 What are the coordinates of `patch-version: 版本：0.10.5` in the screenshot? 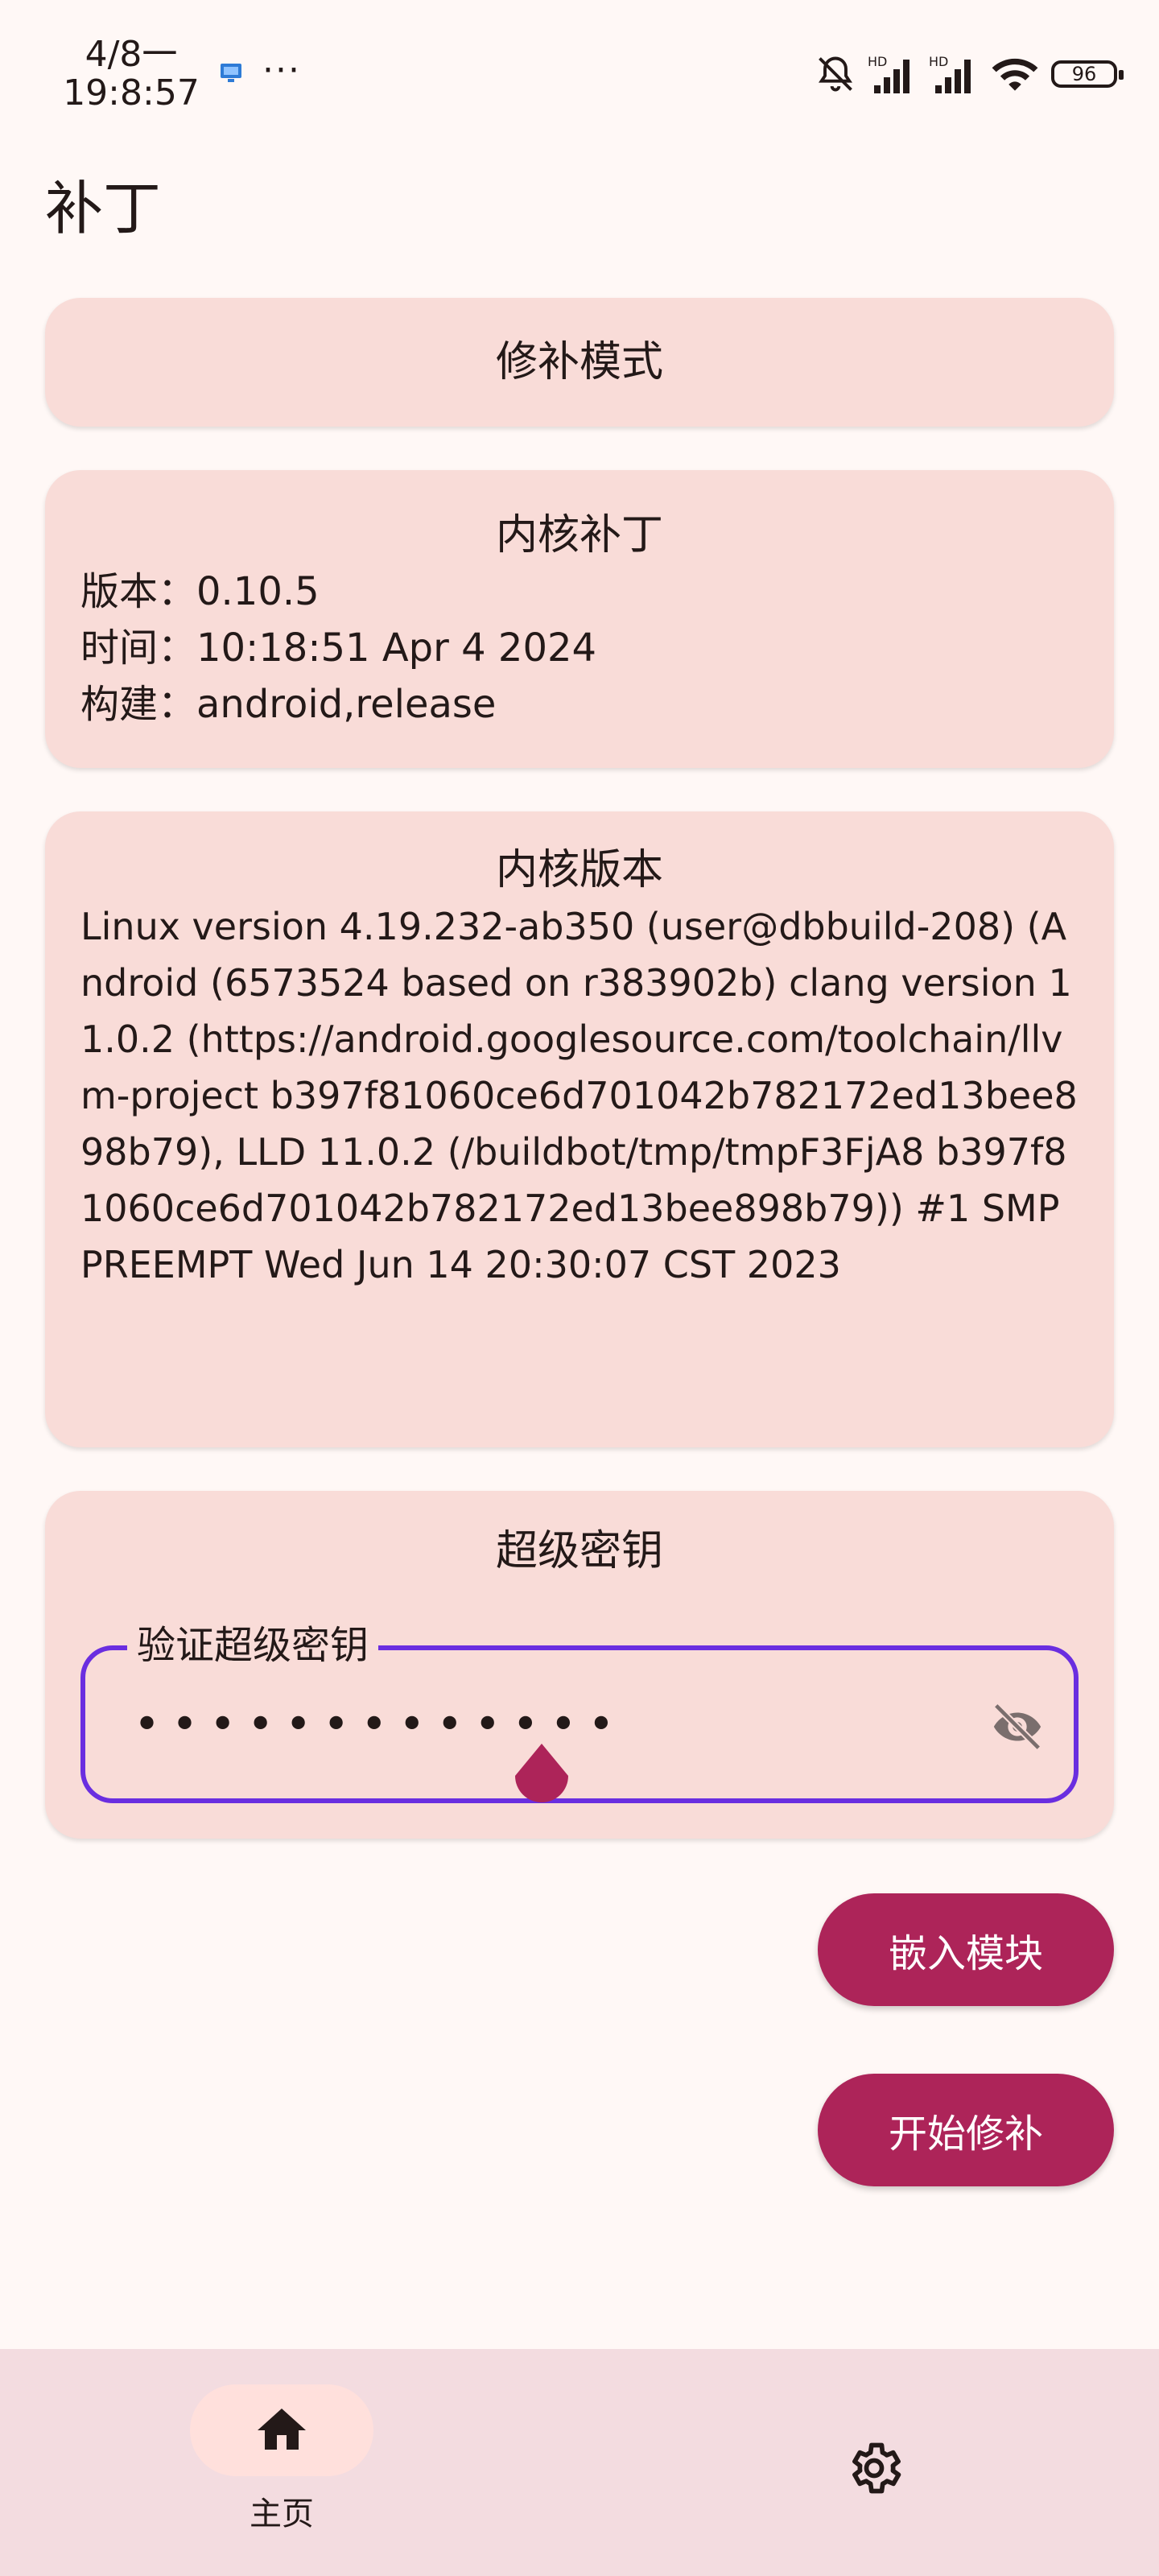 It's located at (200, 591).